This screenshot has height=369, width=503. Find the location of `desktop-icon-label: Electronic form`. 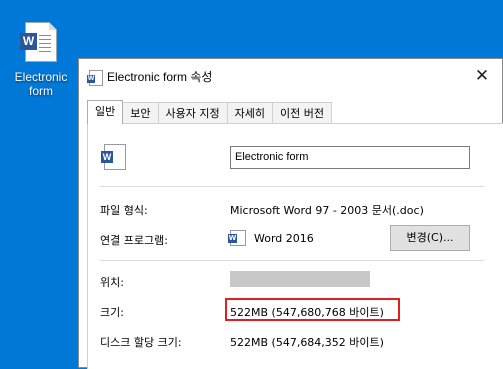

desktop-icon-label: Electronic form is located at coordinates (41, 84).